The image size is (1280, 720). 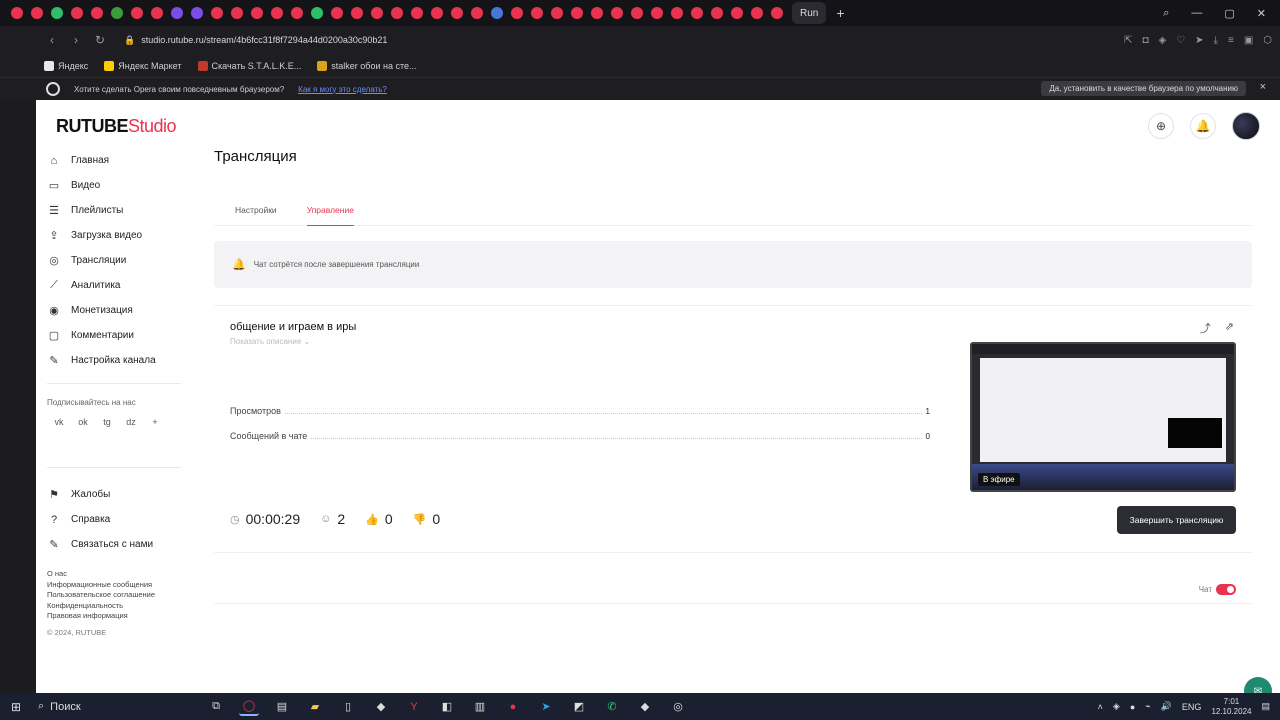 I want to click on sidebar-item: ◎ Трансляции, so click(x=114, y=260).